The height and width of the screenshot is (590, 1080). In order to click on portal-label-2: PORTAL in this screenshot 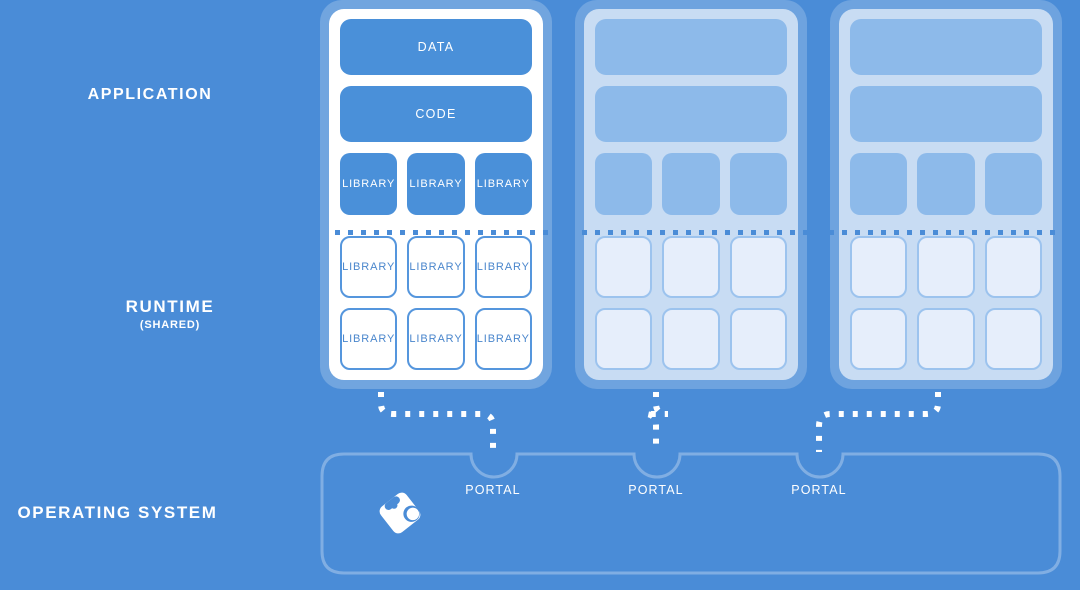, I will do `click(656, 490)`.